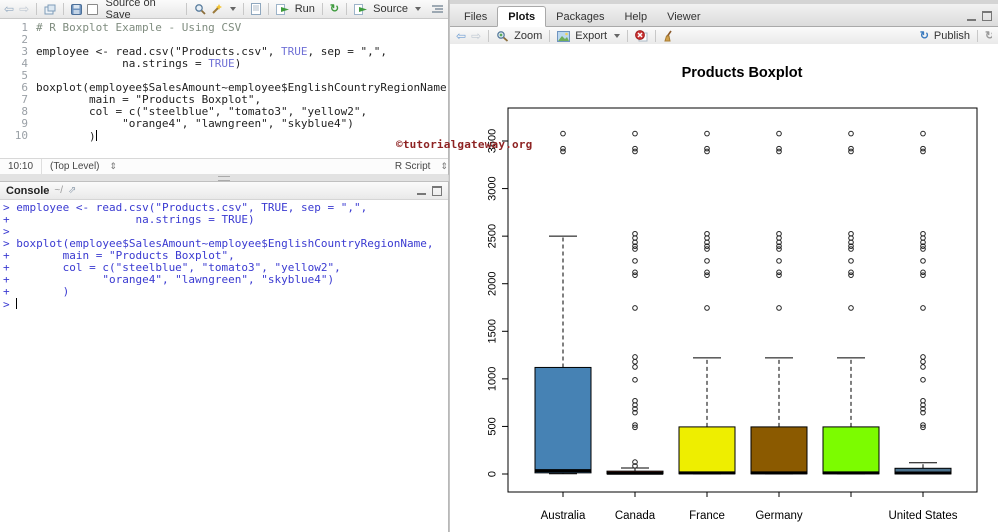  Describe the element at coordinates (225, 304) in the screenshot. I see `console-prompt: >` at that location.